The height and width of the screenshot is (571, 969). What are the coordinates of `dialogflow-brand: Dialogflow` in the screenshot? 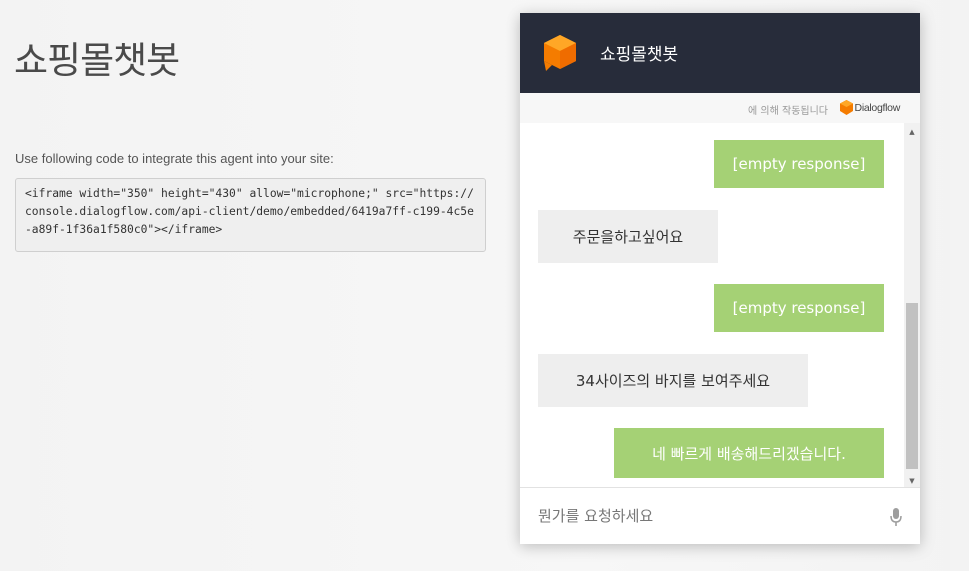 It's located at (870, 107).